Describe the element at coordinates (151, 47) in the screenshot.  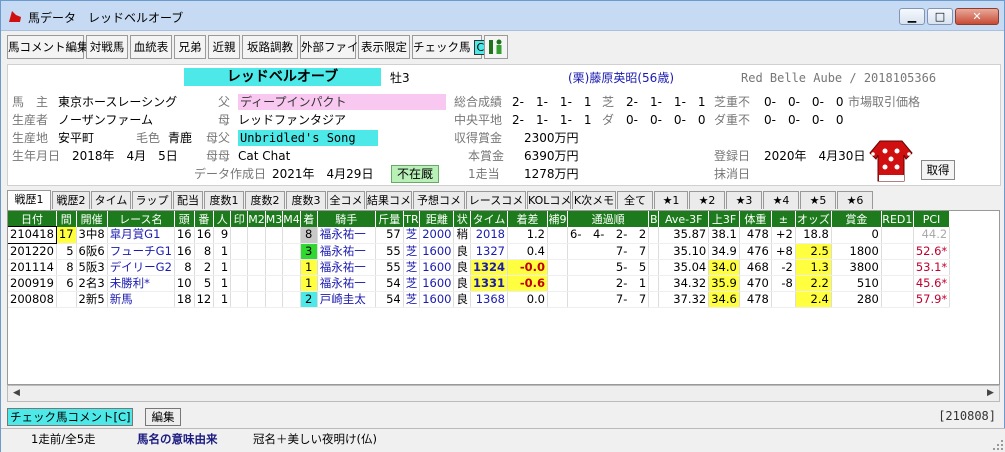
I see `pedigree-button: 血統表` at that location.